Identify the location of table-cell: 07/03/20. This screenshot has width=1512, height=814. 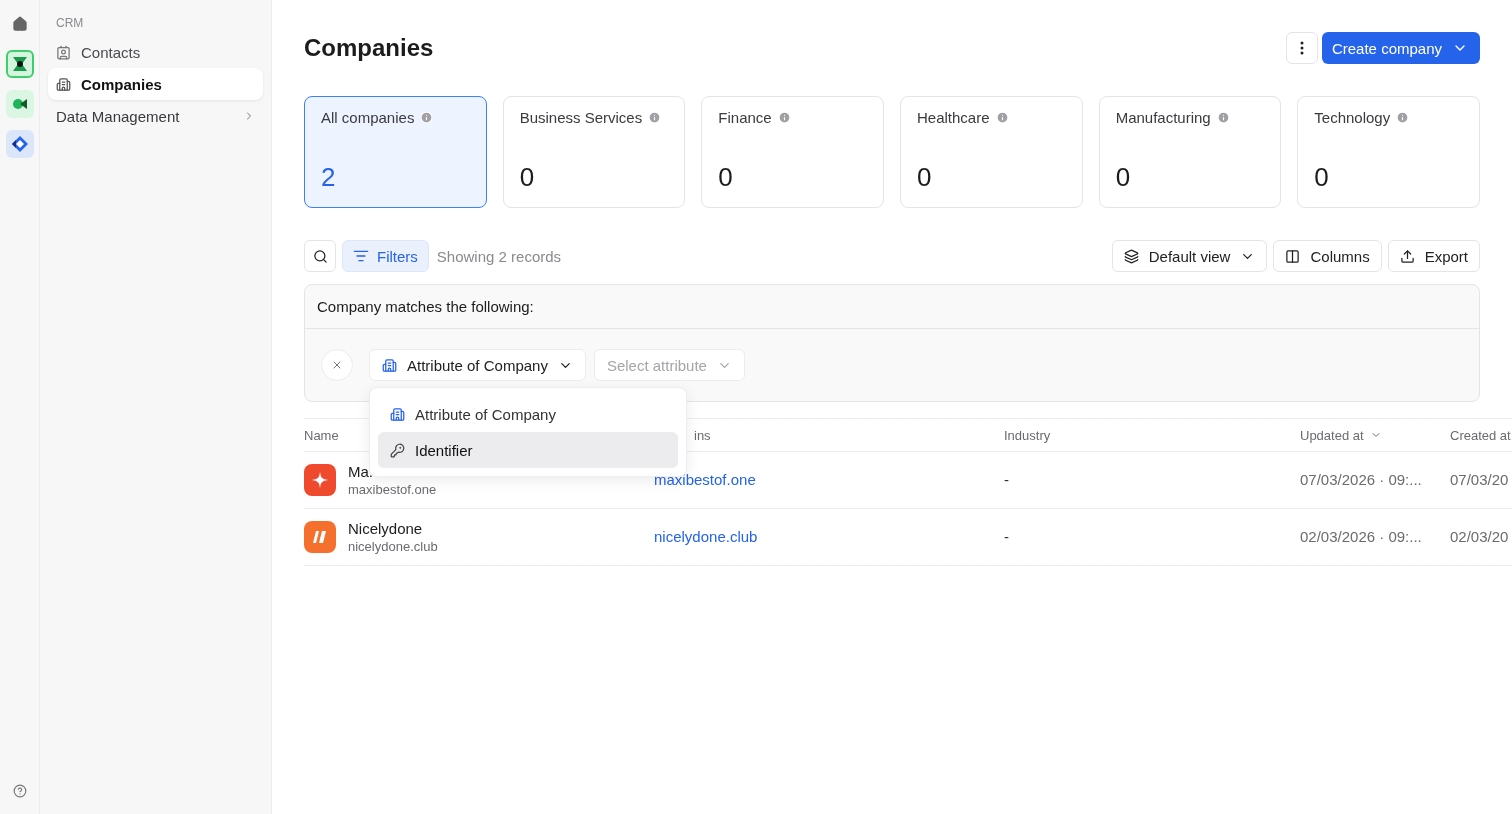
(1479, 479).